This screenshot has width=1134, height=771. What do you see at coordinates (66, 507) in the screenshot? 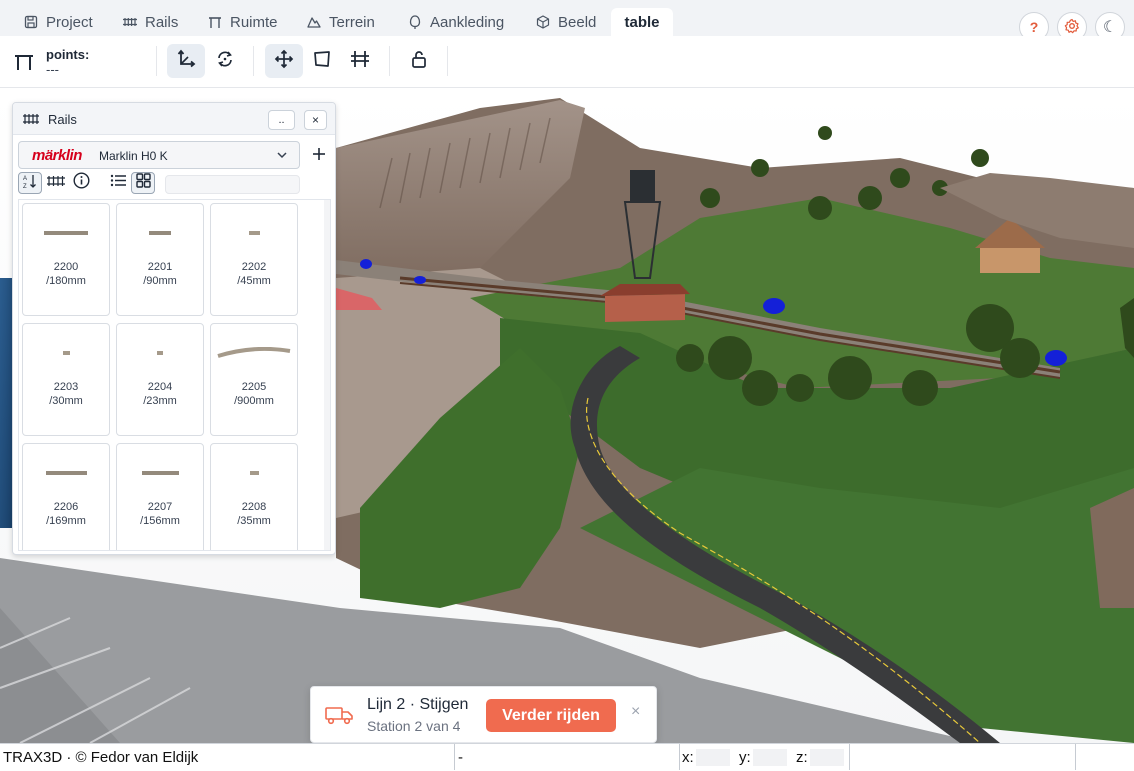
I see `rail-number: 2206` at bounding box center [66, 507].